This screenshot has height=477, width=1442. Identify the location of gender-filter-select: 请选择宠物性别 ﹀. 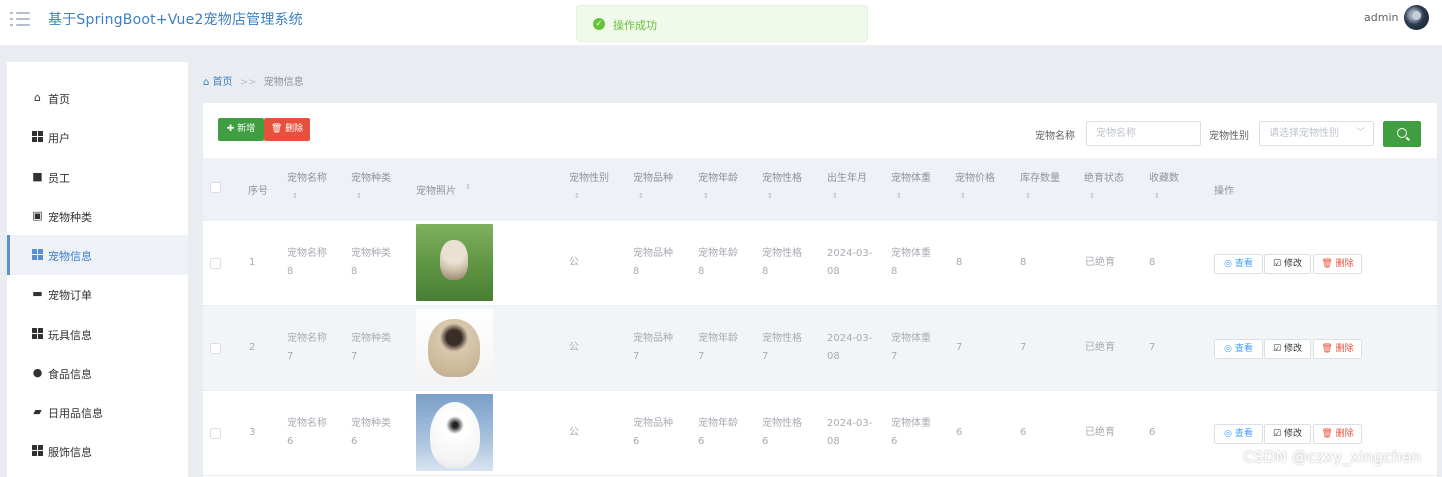
(1316, 133).